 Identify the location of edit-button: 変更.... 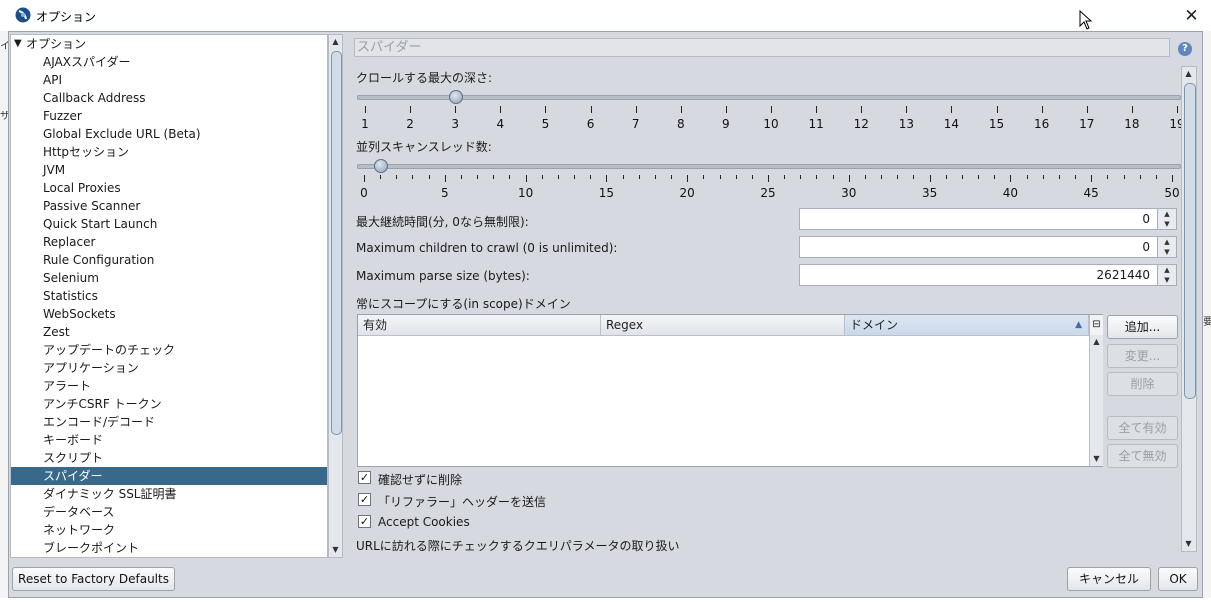
(1142, 356).